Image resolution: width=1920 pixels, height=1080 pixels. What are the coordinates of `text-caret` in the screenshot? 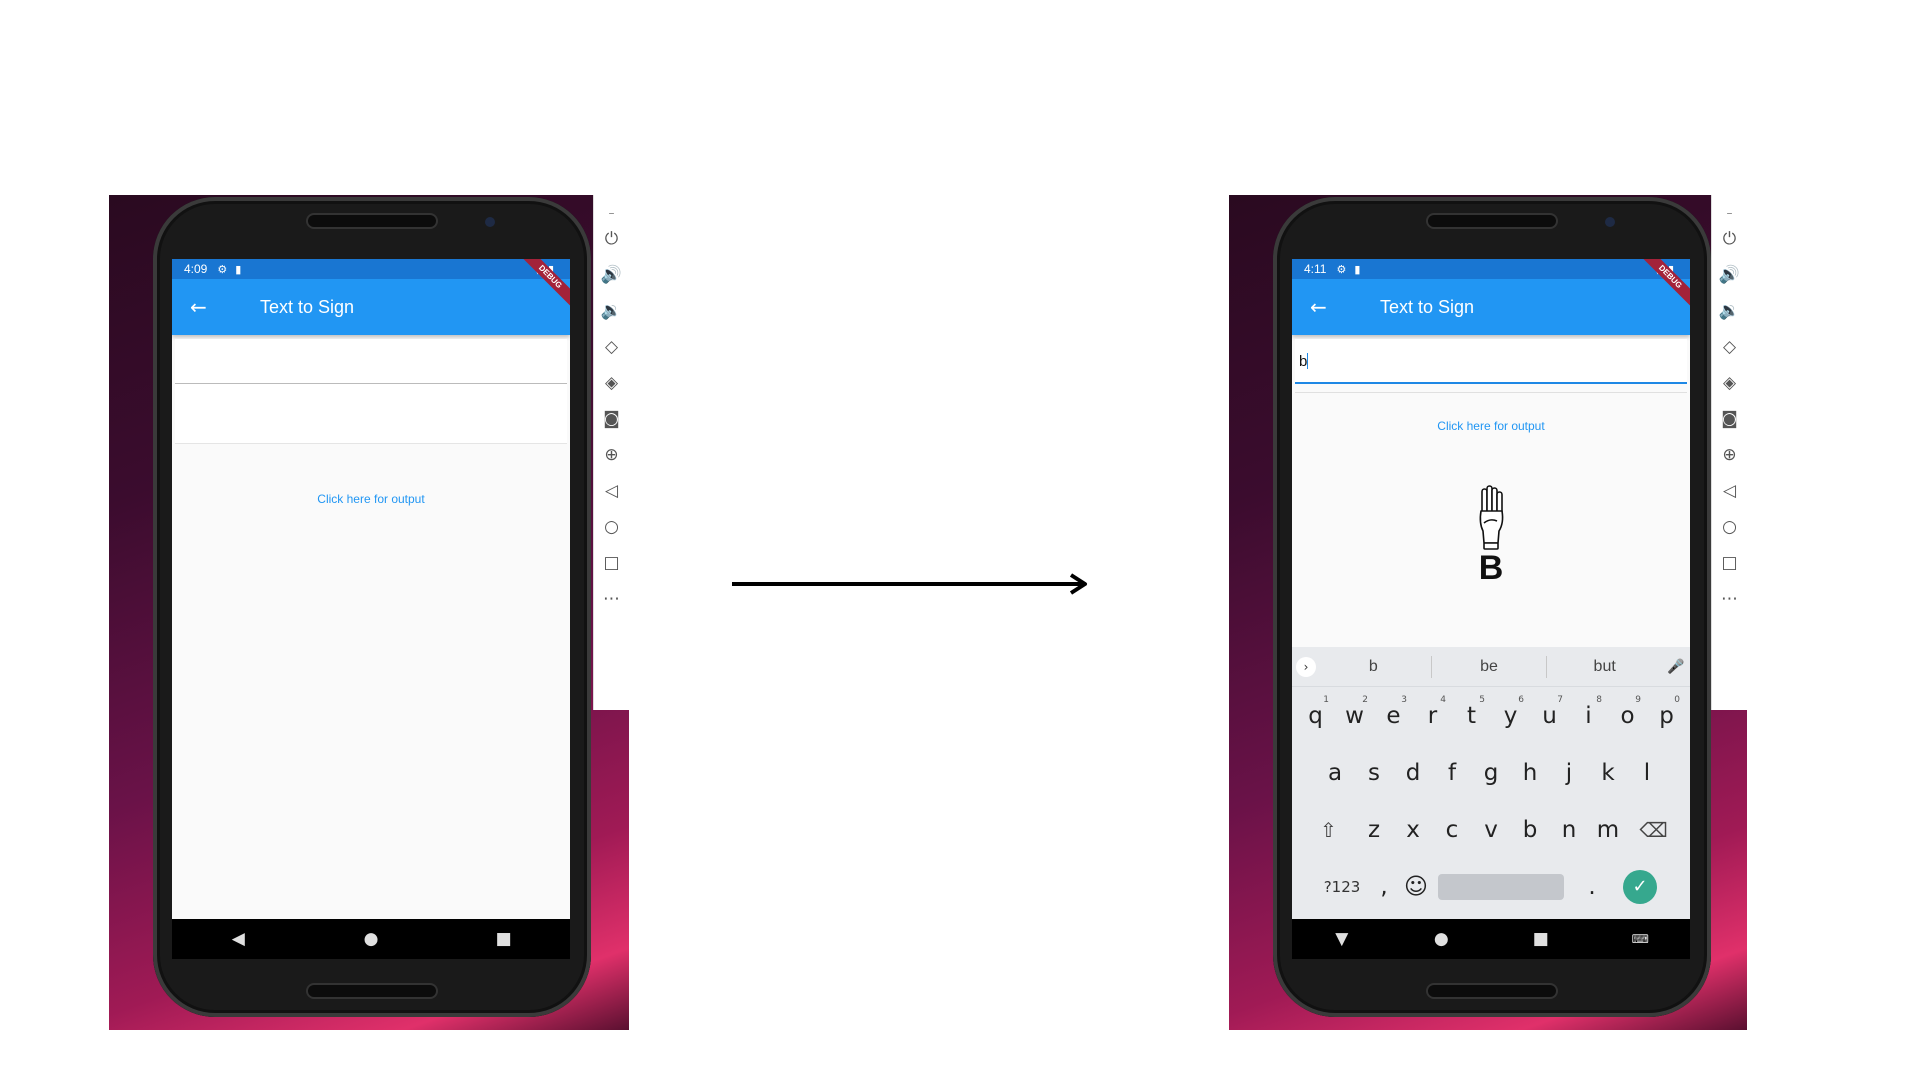 It's located at (1308, 361).